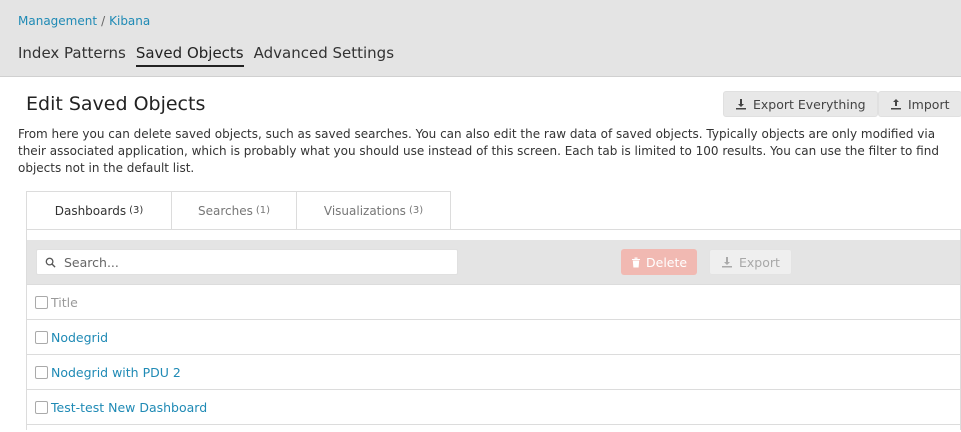 The image size is (961, 432). I want to click on tab-advanced-settings: Advanced Settings, so click(324, 55).